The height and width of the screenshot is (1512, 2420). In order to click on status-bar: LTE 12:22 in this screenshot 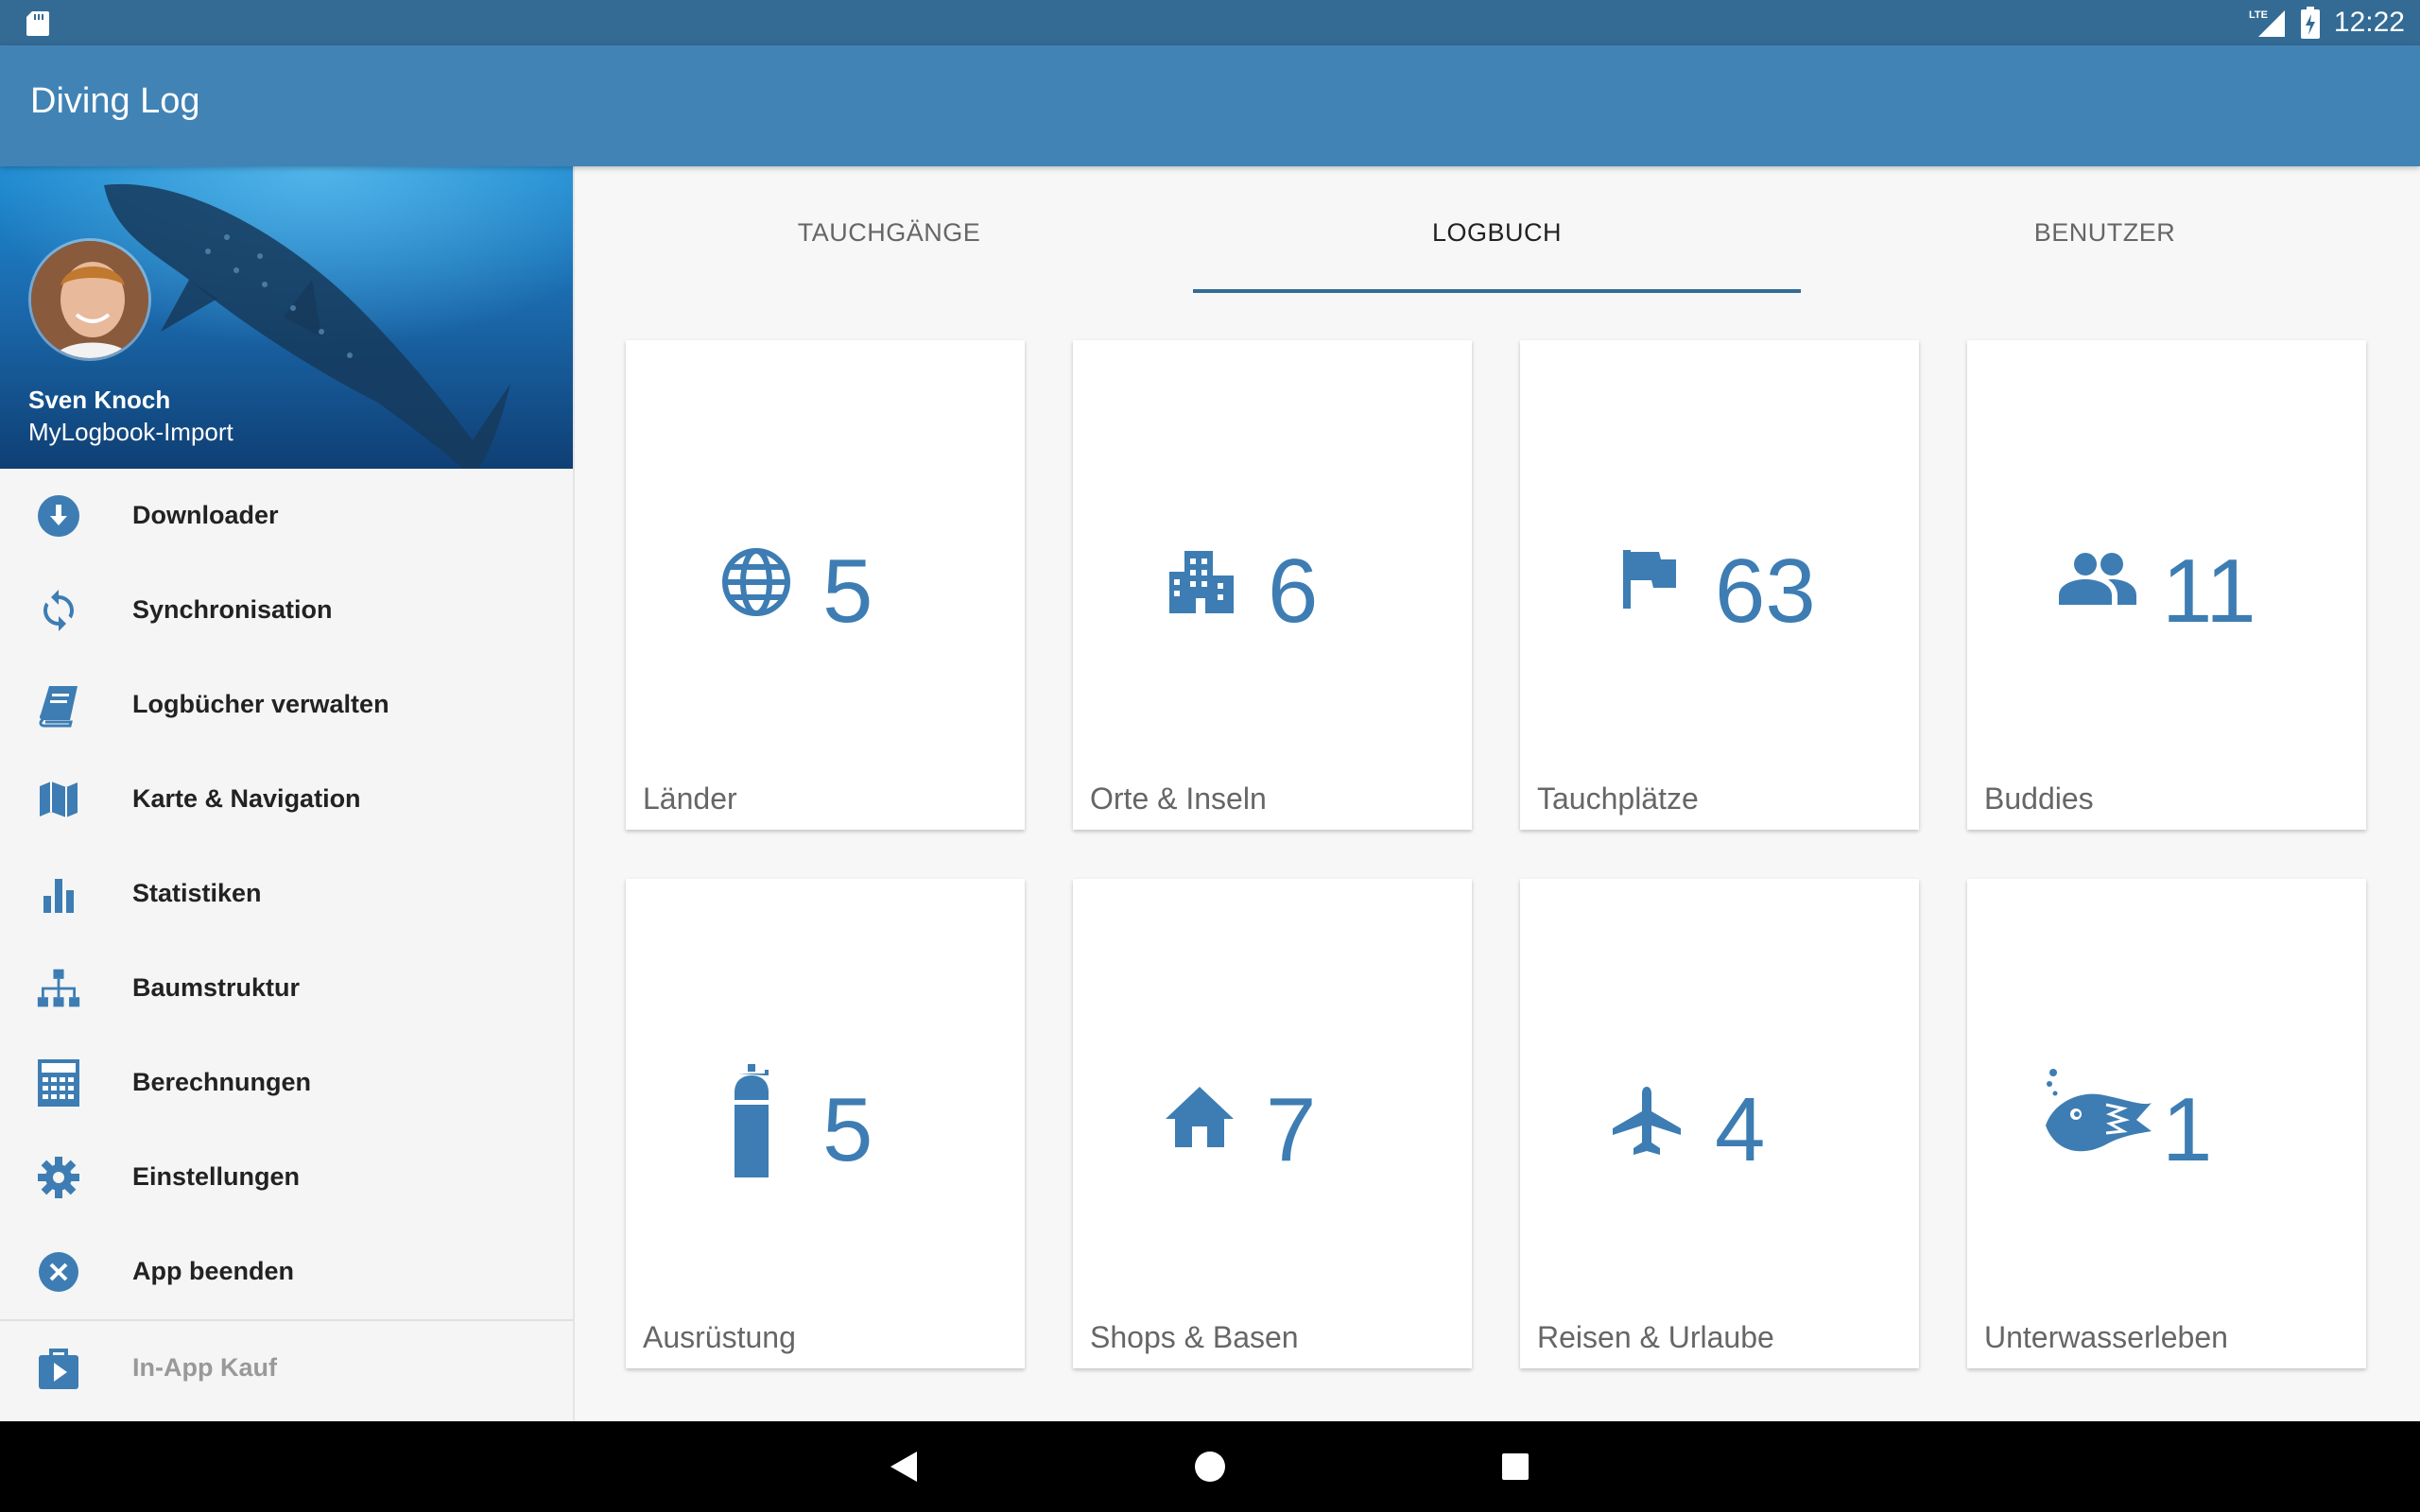, I will do `click(1210, 22)`.